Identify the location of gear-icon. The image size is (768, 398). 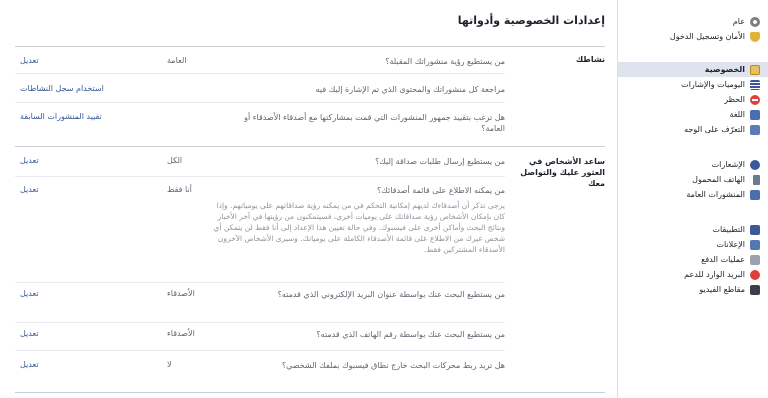
(755, 21).